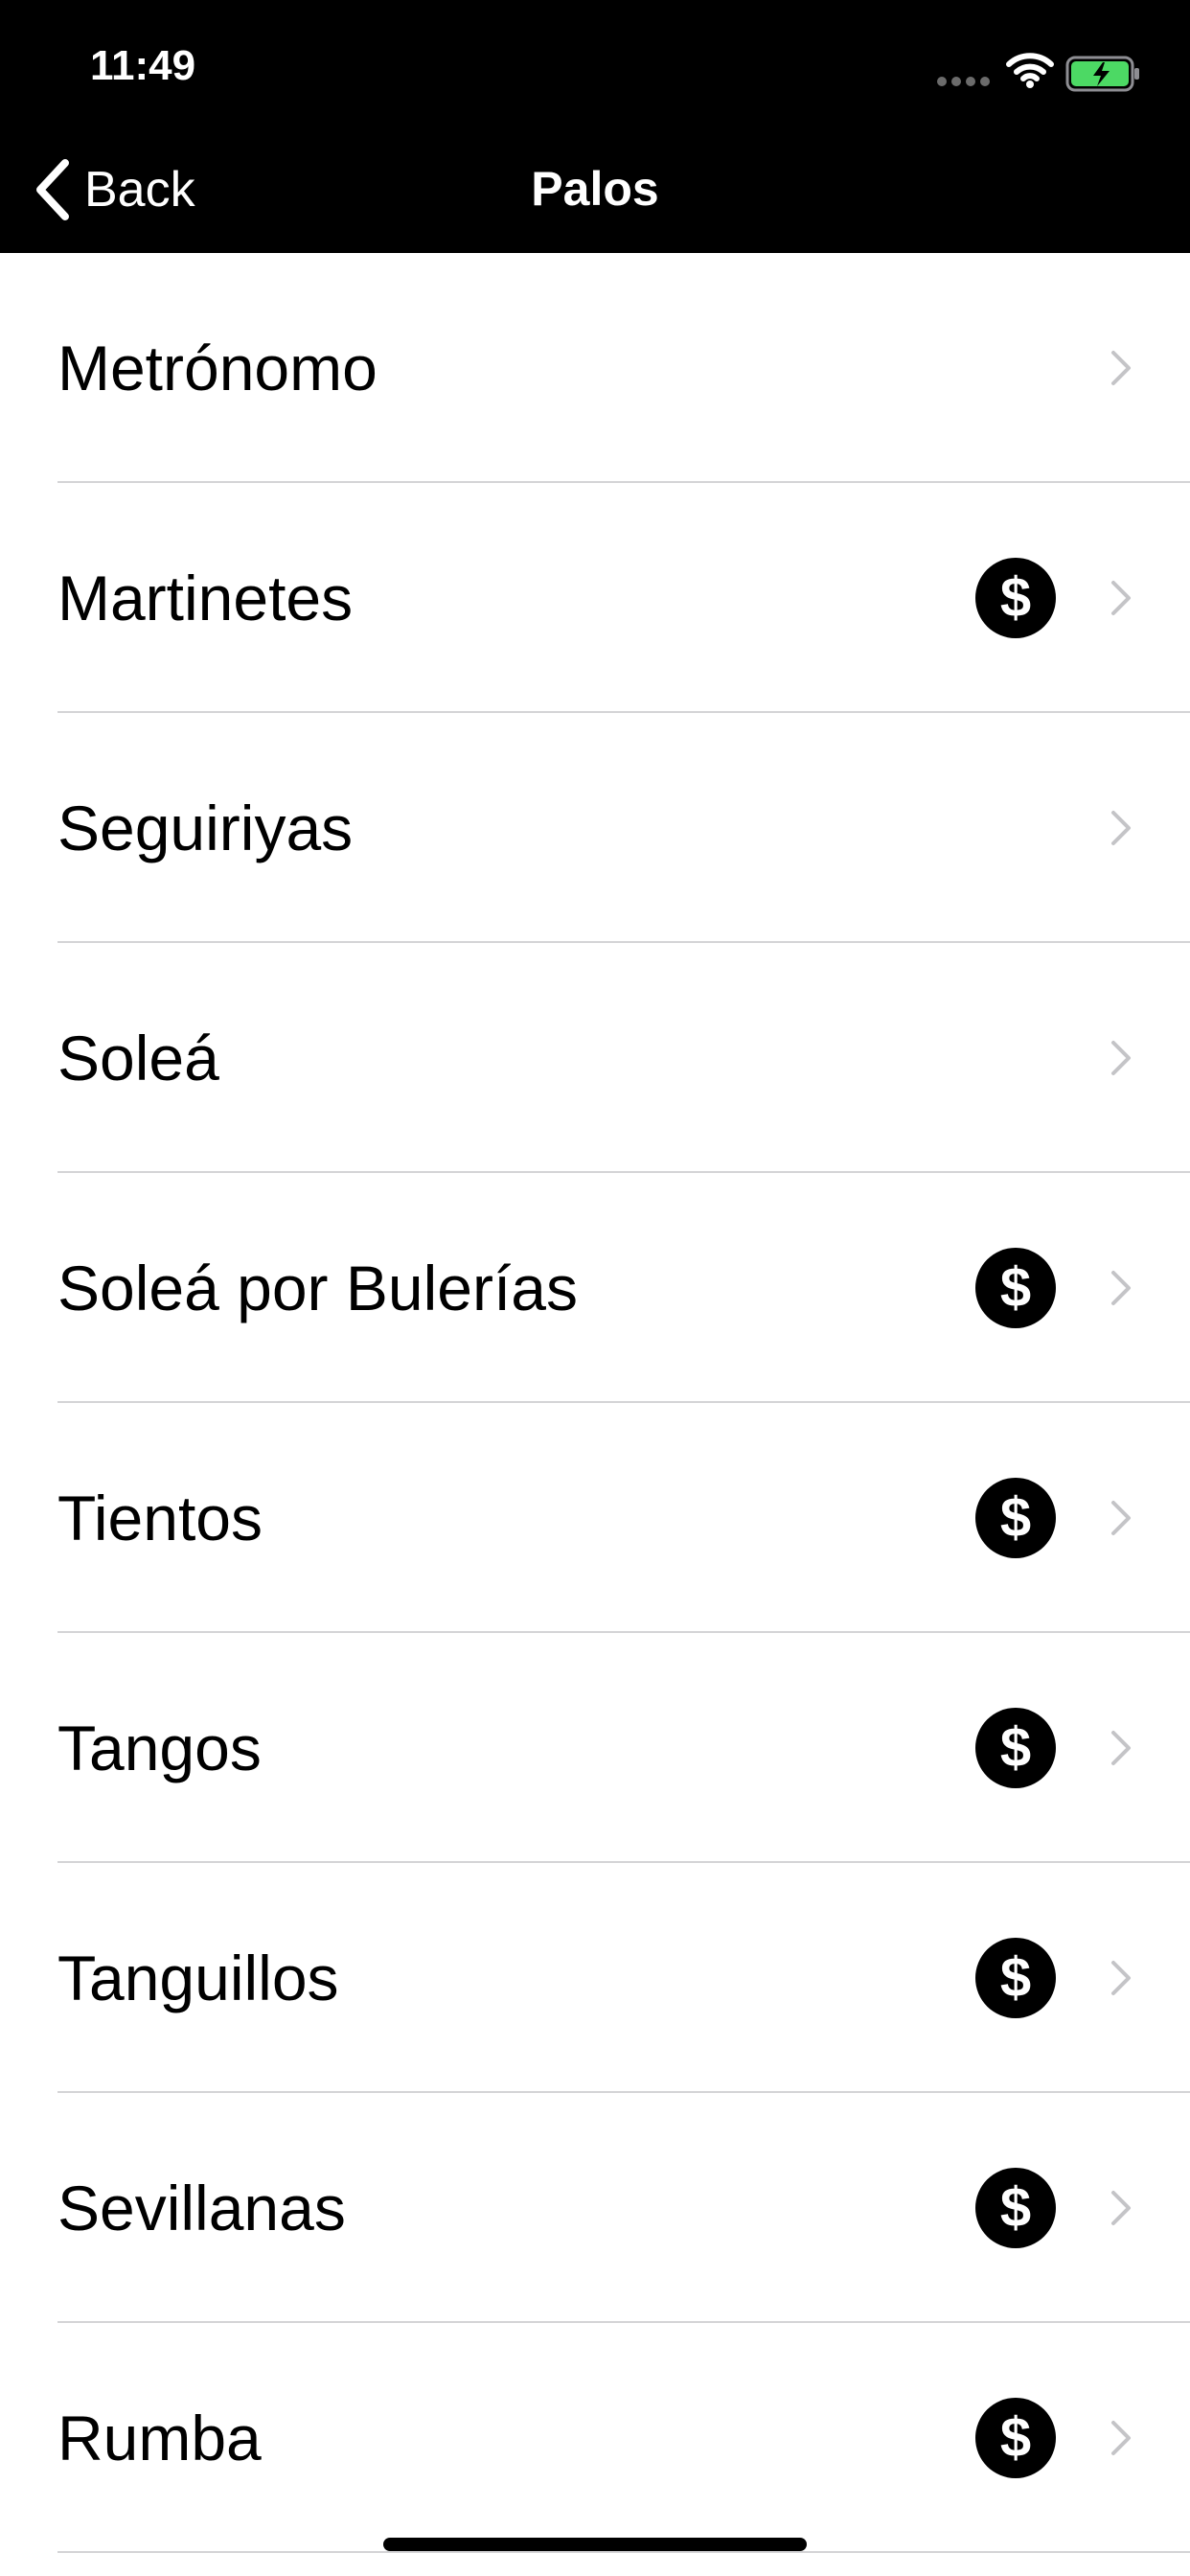 This screenshot has width=1190, height=2576. What do you see at coordinates (964, 81) in the screenshot?
I see `cellular-signal-icon` at bounding box center [964, 81].